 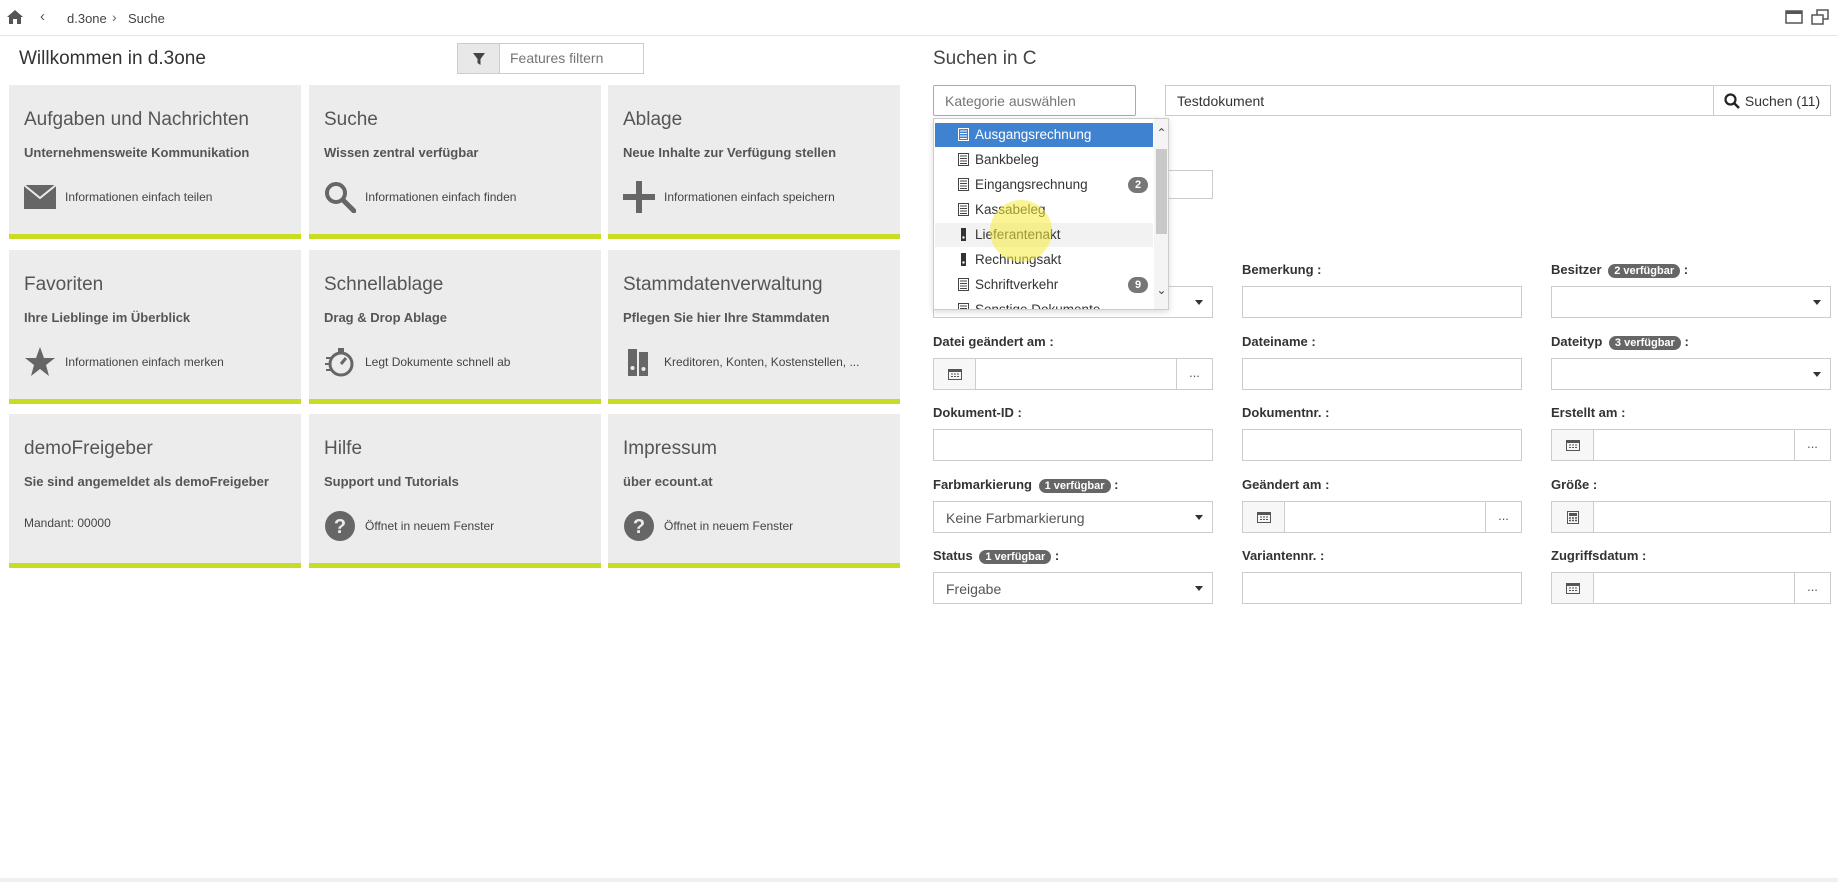 I want to click on dropdown-item: Lieferantenakt, so click(x=1044, y=235).